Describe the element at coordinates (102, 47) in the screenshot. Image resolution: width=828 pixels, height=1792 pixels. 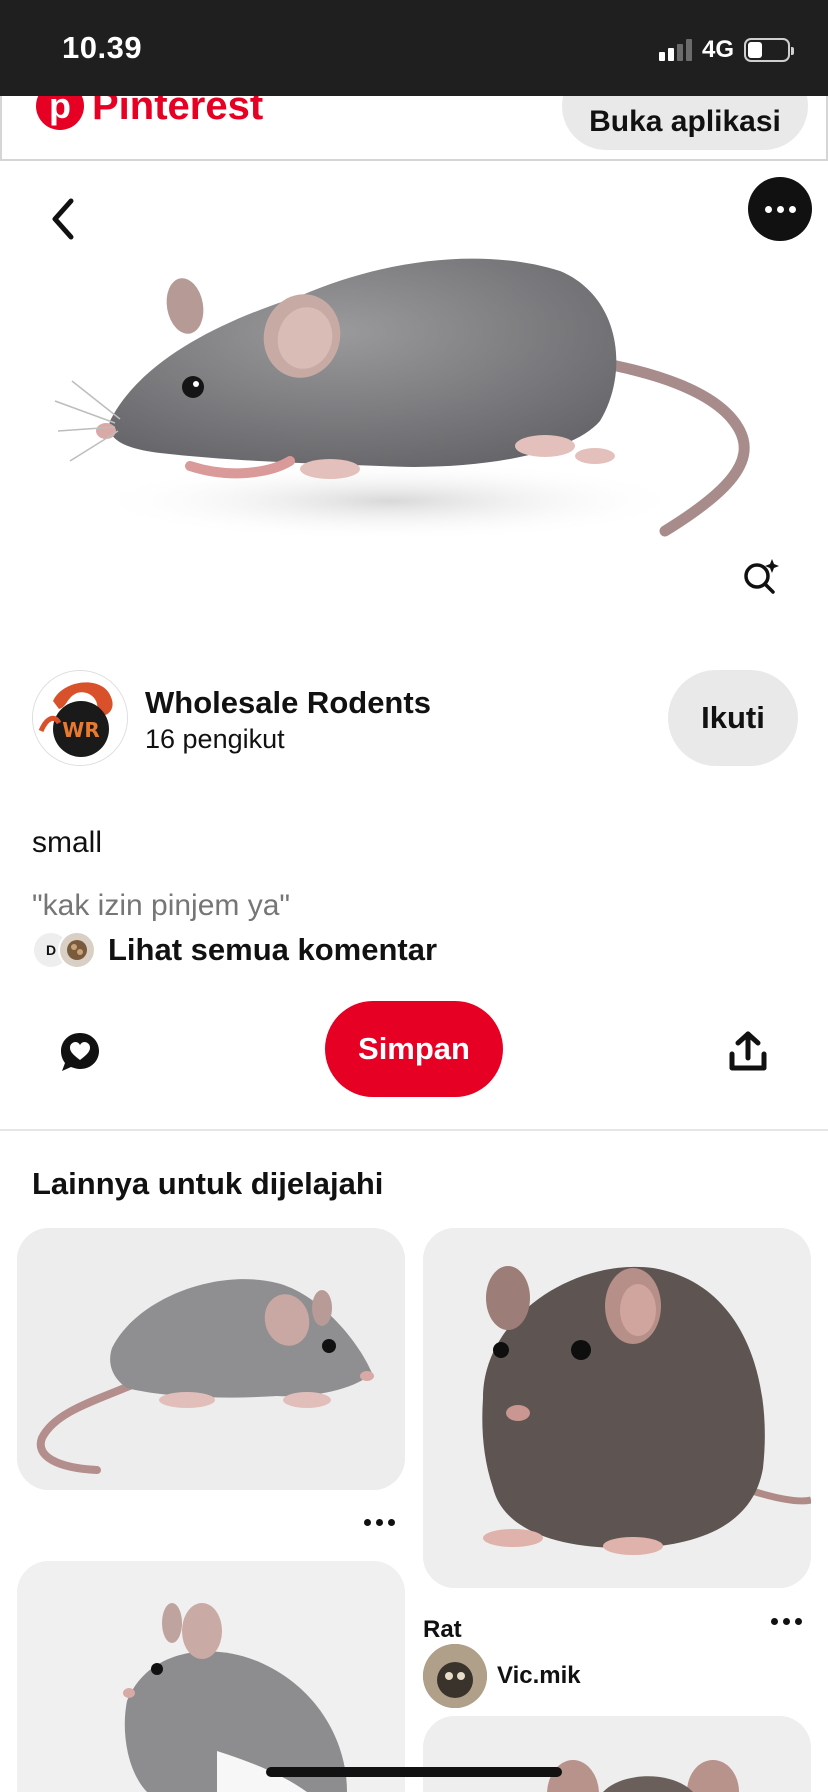
I see `status-time: 10.39` at that location.